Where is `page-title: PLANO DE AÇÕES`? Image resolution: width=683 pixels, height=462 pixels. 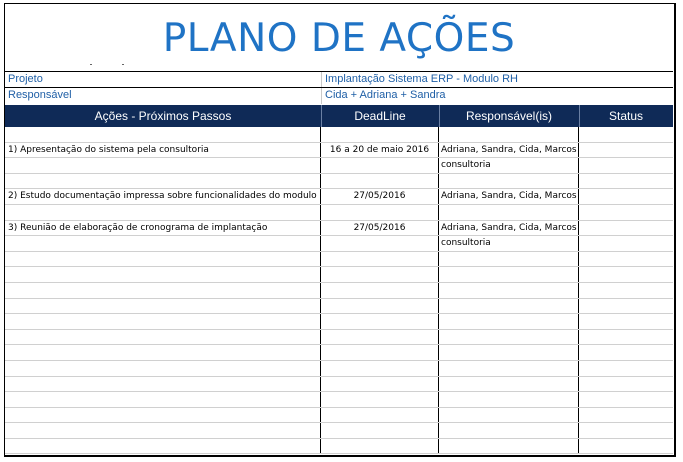
page-title: PLANO DE AÇÕES is located at coordinates (339, 38).